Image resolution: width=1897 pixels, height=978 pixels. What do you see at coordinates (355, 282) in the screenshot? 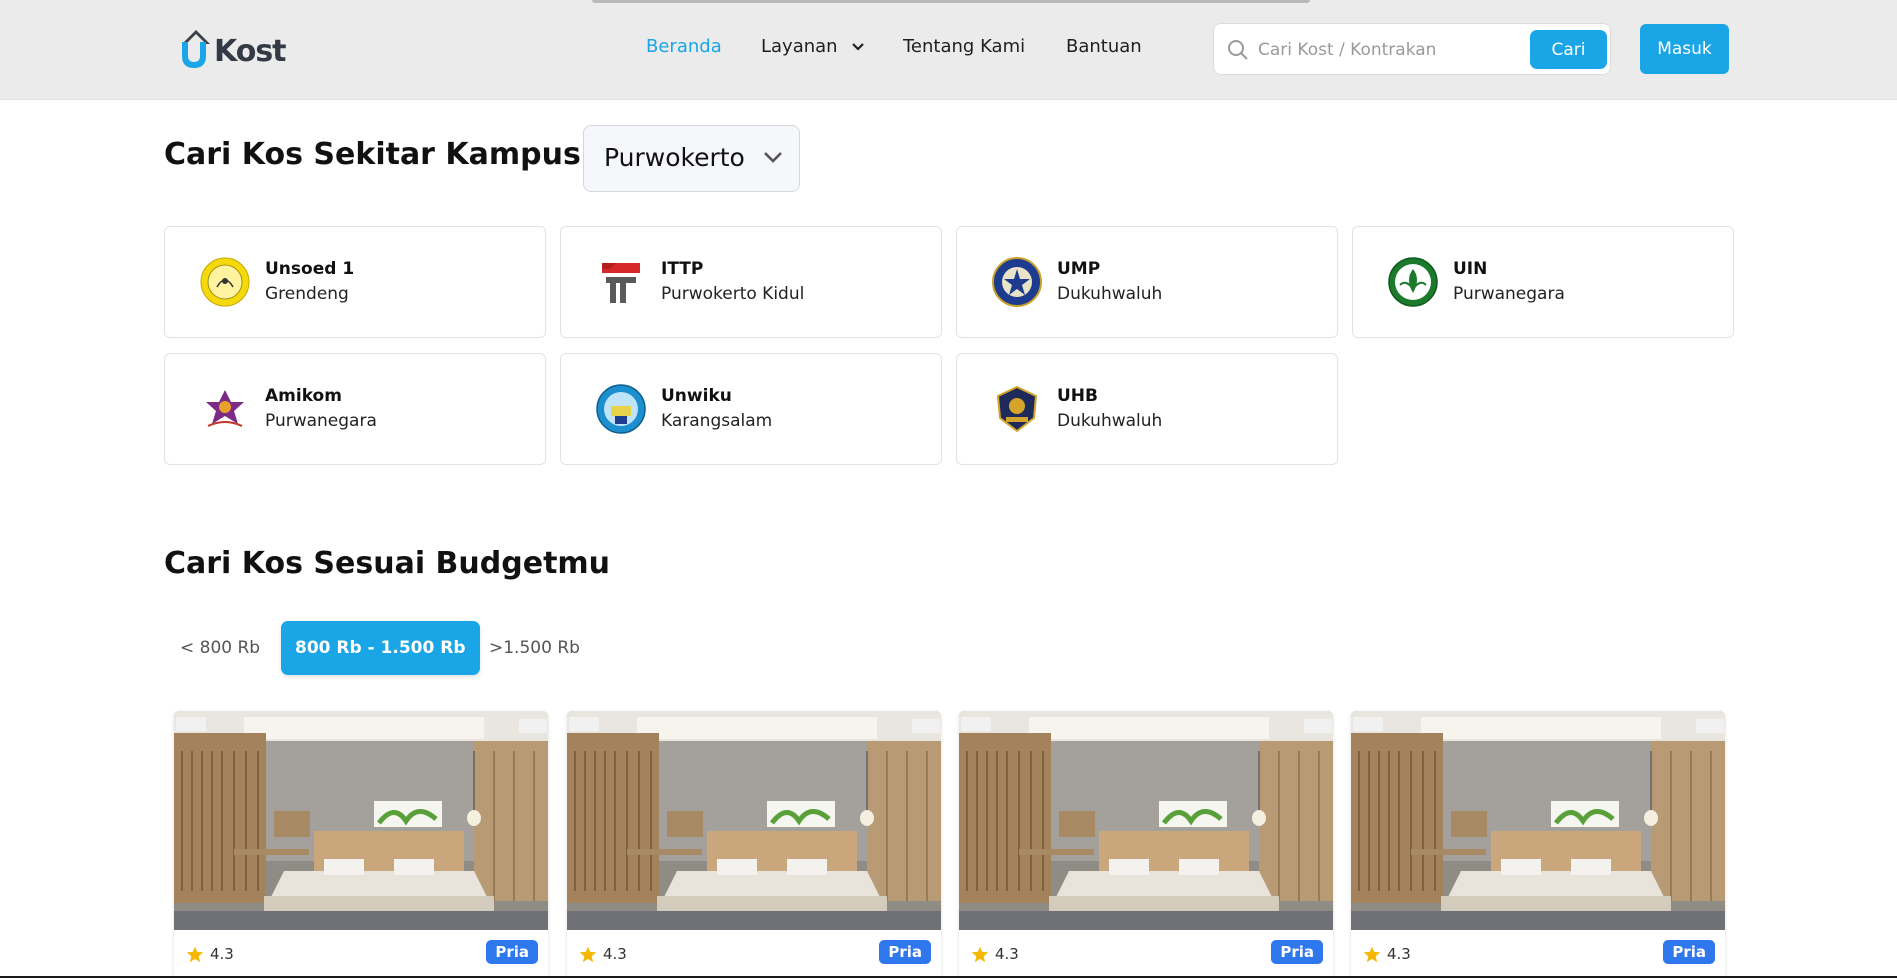
I see `campus-card-unsoed: Unsoed 1 Grendeng` at bounding box center [355, 282].